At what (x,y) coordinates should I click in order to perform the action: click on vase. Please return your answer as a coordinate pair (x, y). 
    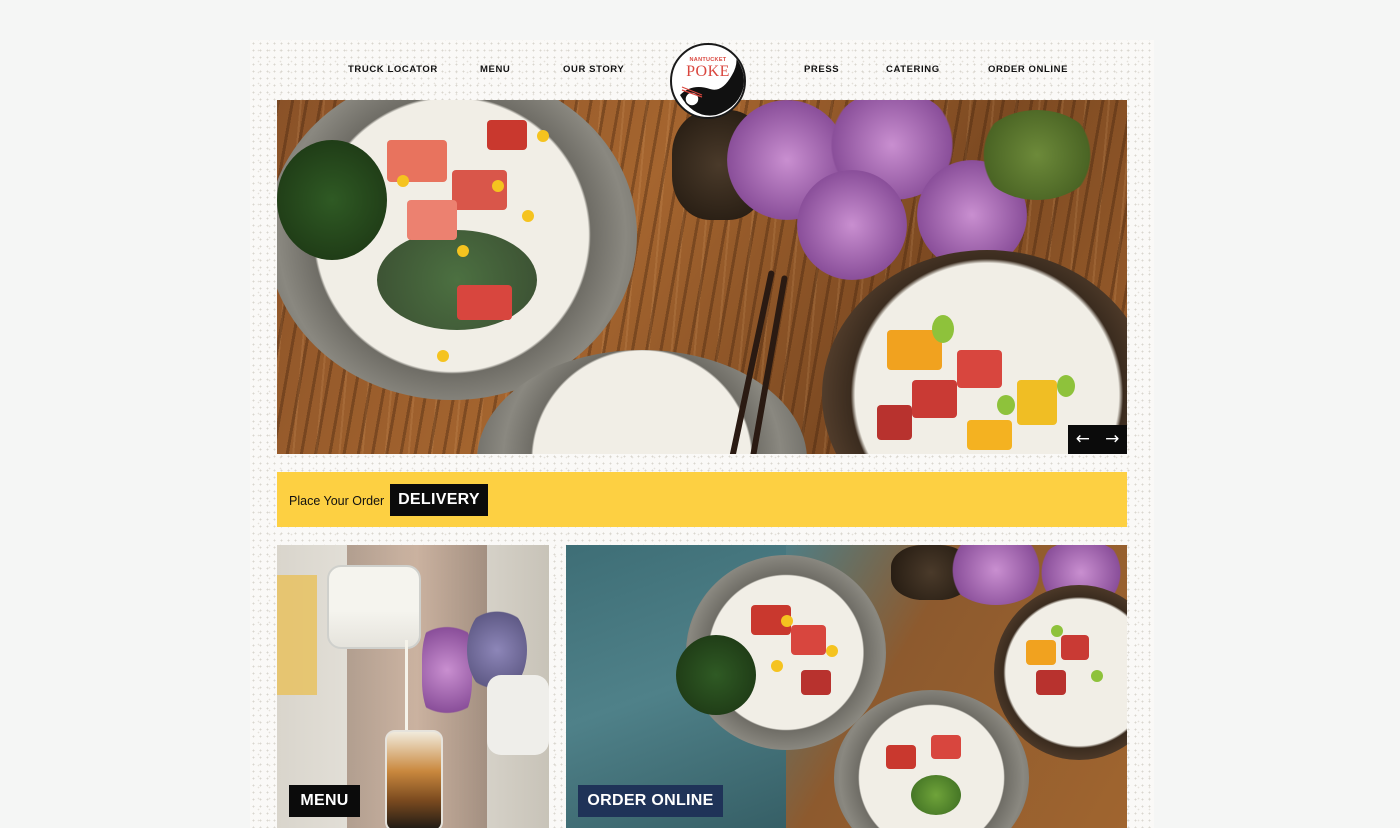
    Looking at the image, I should click on (518, 715).